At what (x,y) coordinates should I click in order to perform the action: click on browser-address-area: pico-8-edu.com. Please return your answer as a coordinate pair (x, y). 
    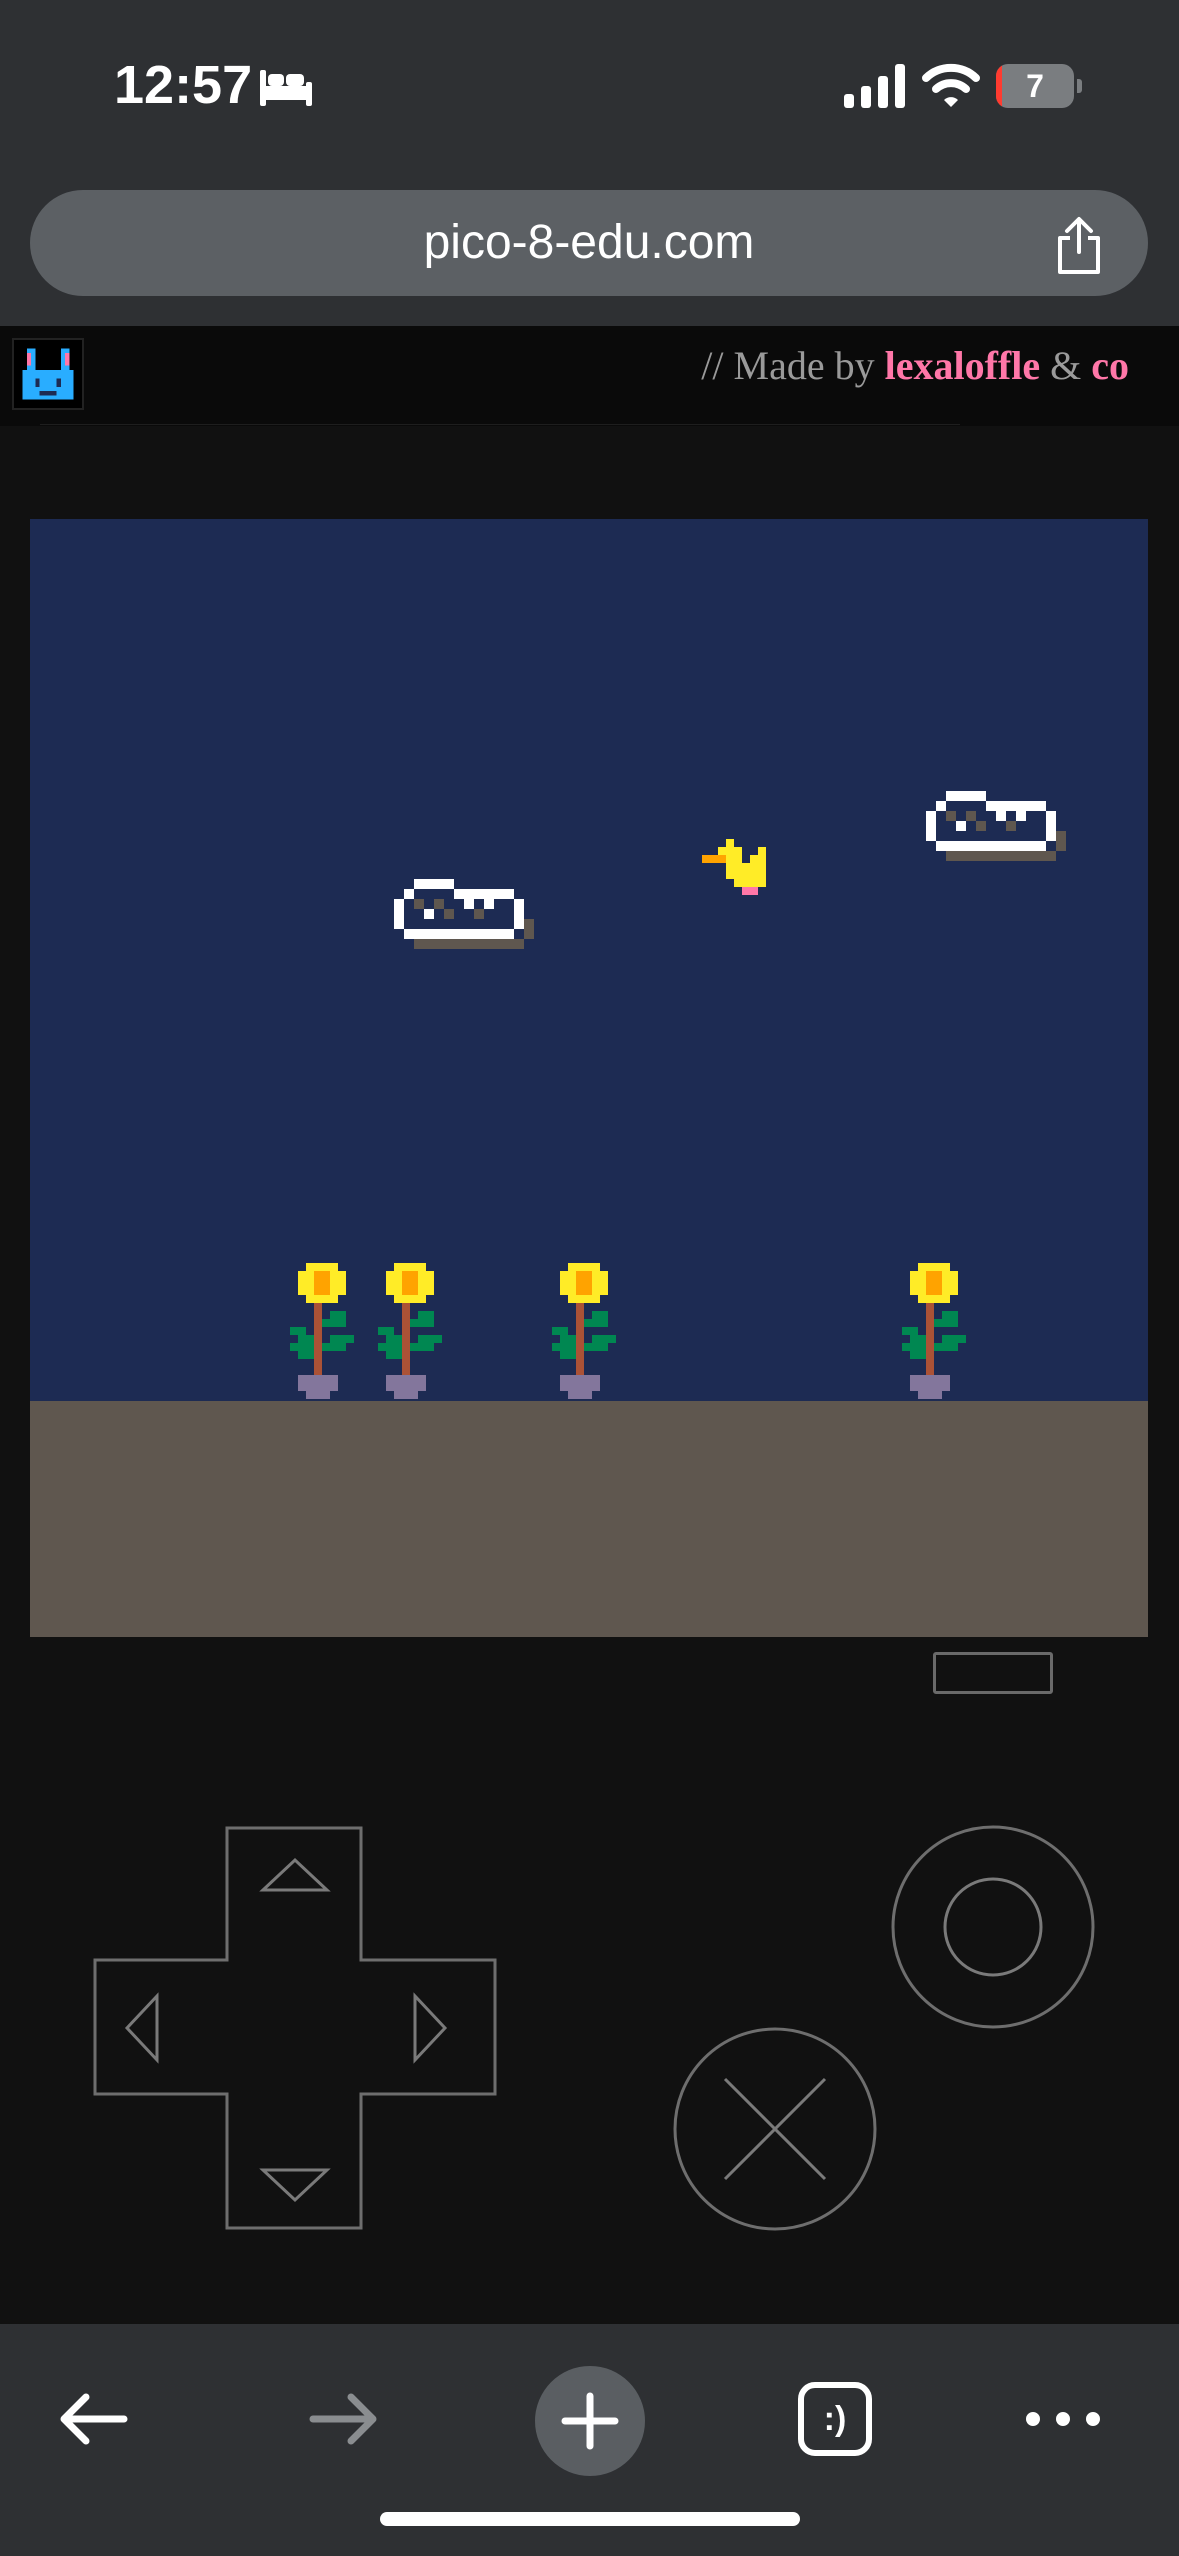
    Looking at the image, I should click on (589, 248).